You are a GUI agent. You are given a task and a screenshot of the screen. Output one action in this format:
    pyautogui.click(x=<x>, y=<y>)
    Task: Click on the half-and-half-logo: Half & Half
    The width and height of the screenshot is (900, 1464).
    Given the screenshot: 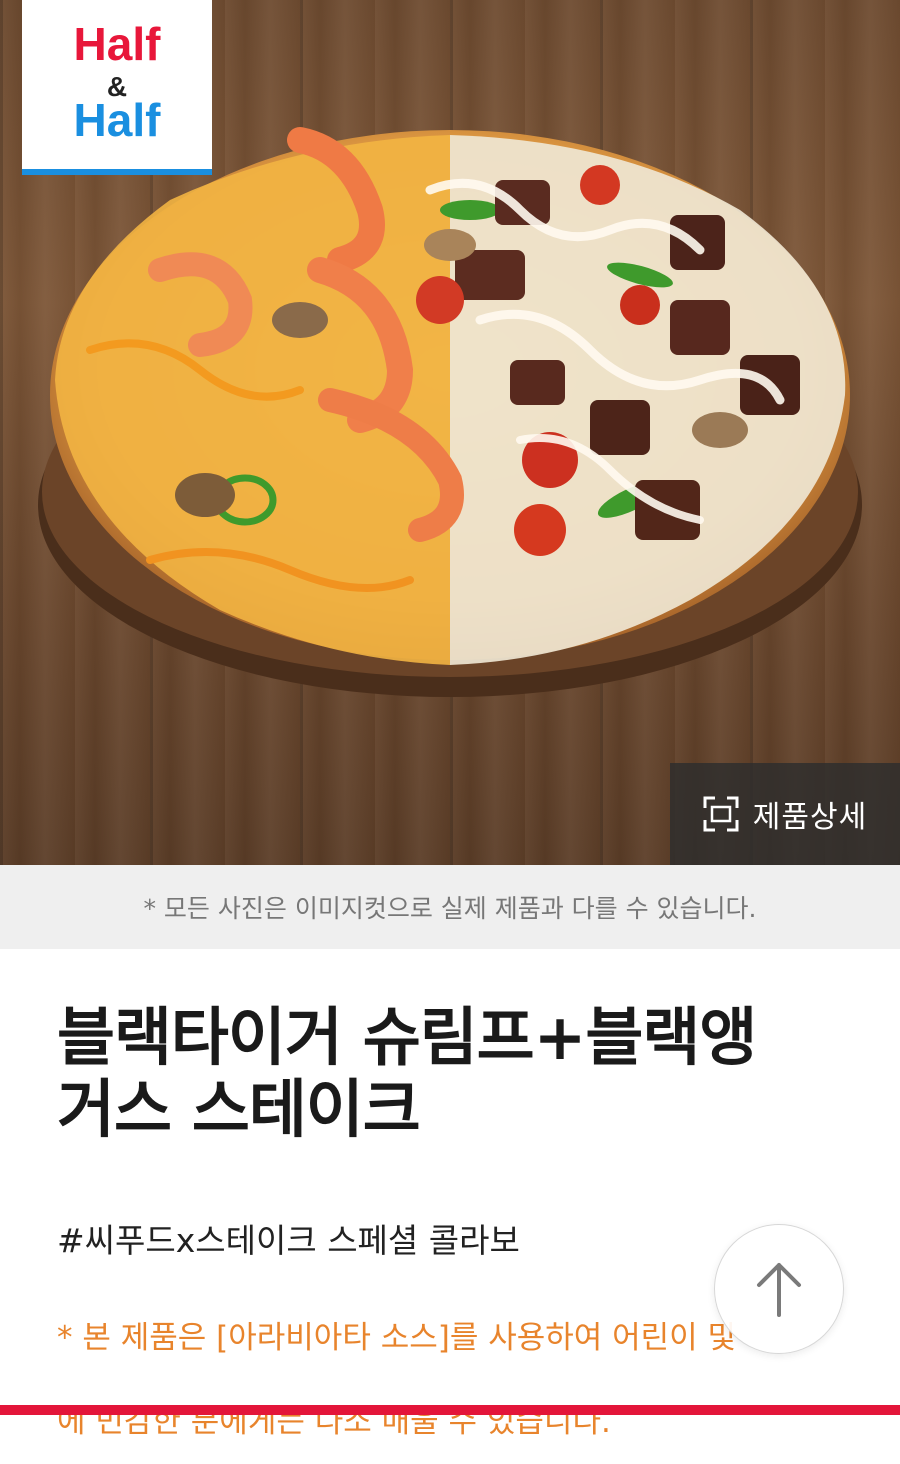 What is the action you would take?
    pyautogui.click(x=117, y=87)
    